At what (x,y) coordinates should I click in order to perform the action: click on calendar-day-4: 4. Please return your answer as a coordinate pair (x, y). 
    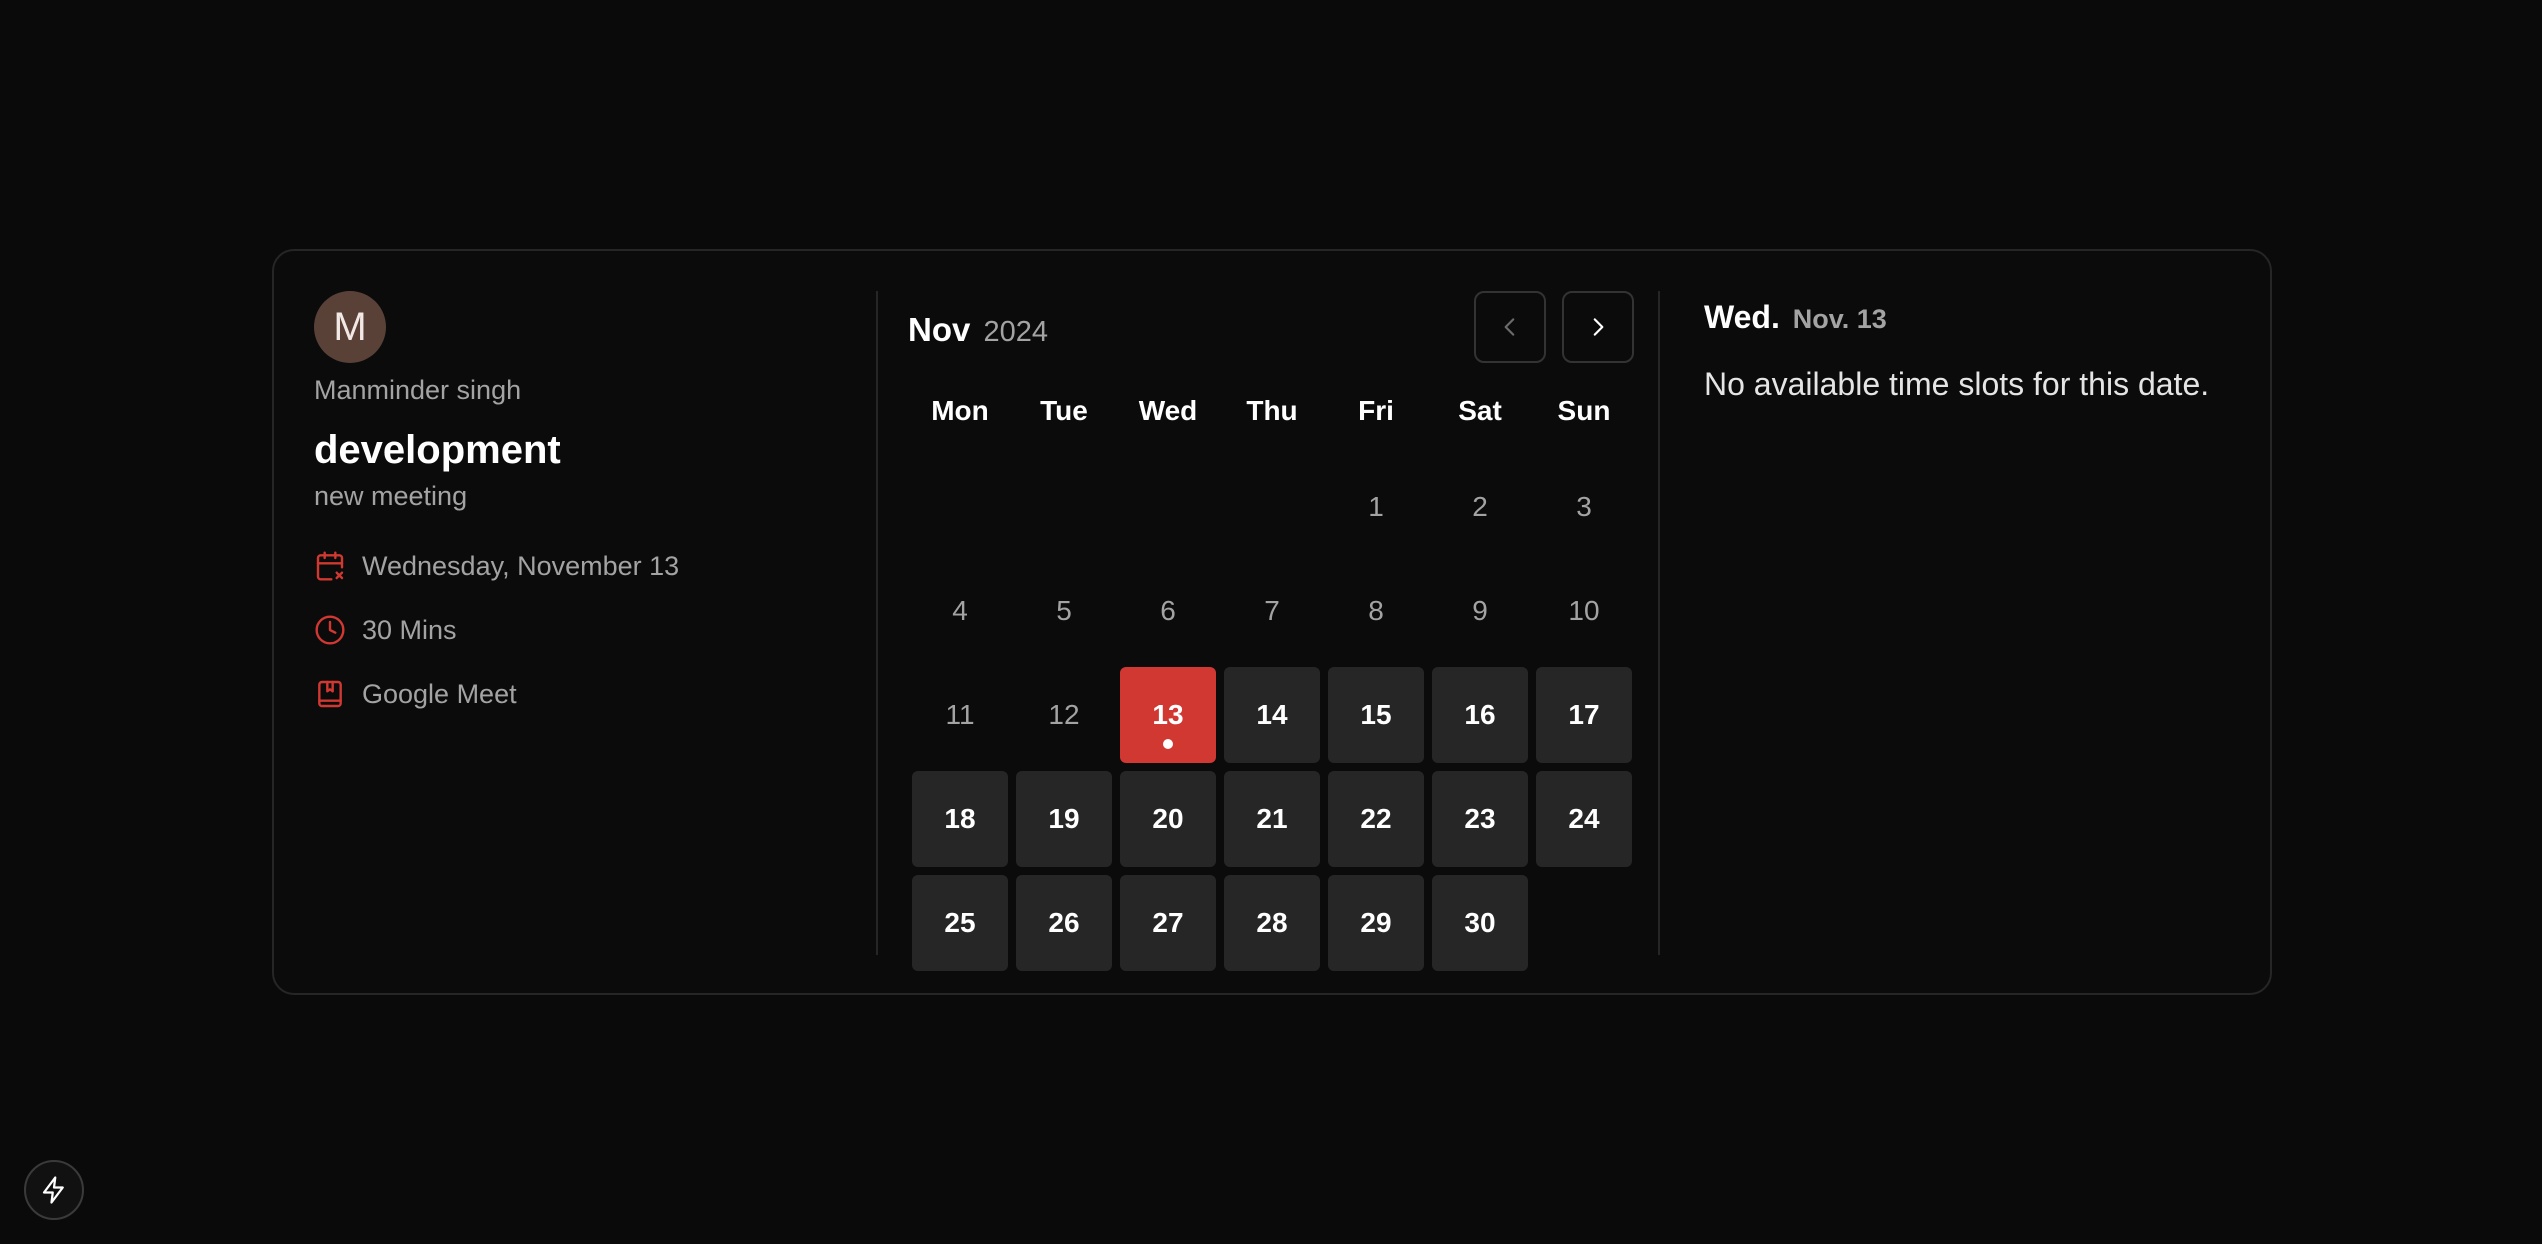
    Looking at the image, I should click on (960, 611).